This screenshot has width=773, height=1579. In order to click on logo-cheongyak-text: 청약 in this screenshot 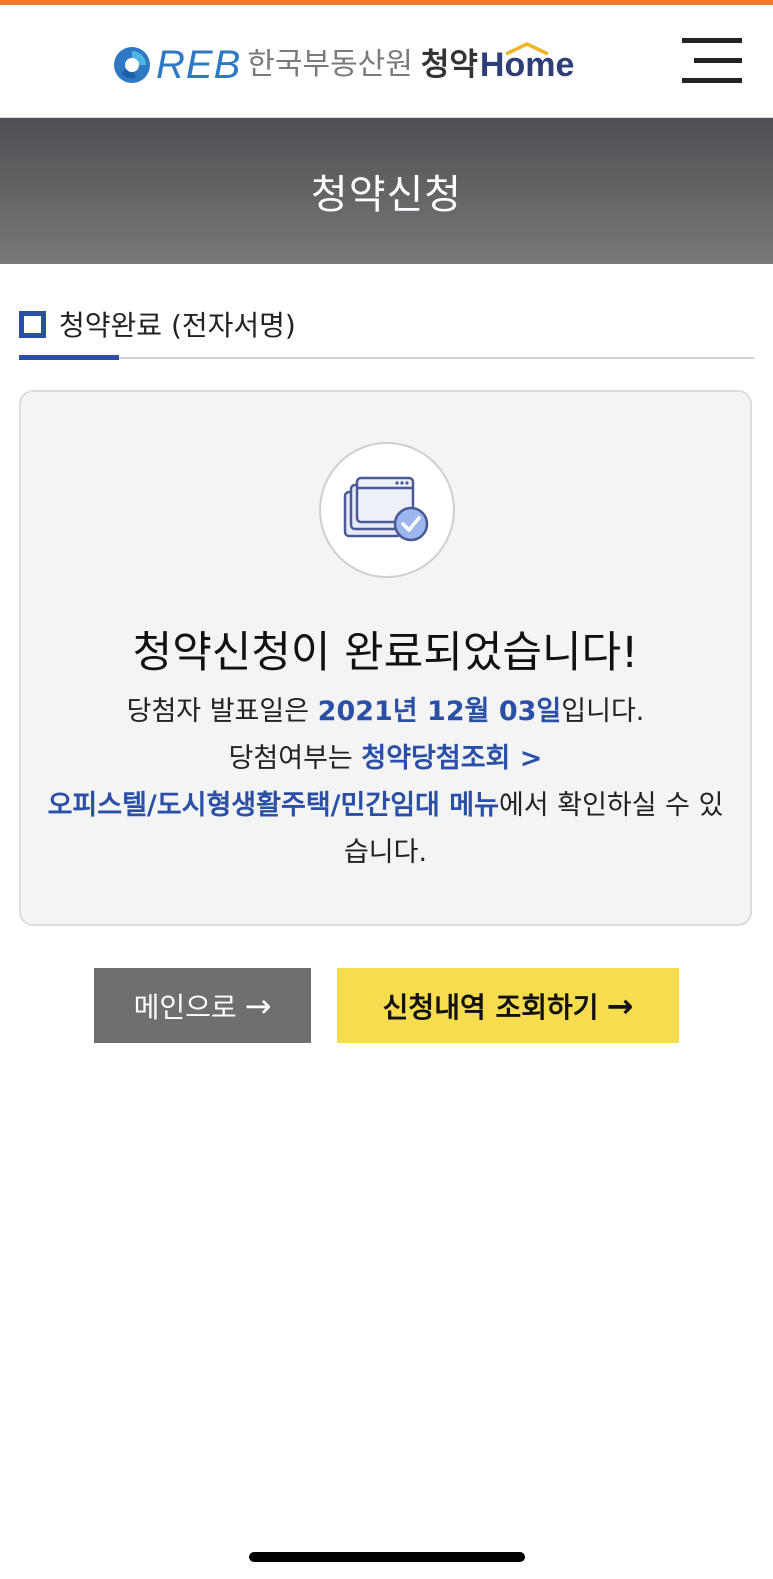, I will do `click(449, 64)`.